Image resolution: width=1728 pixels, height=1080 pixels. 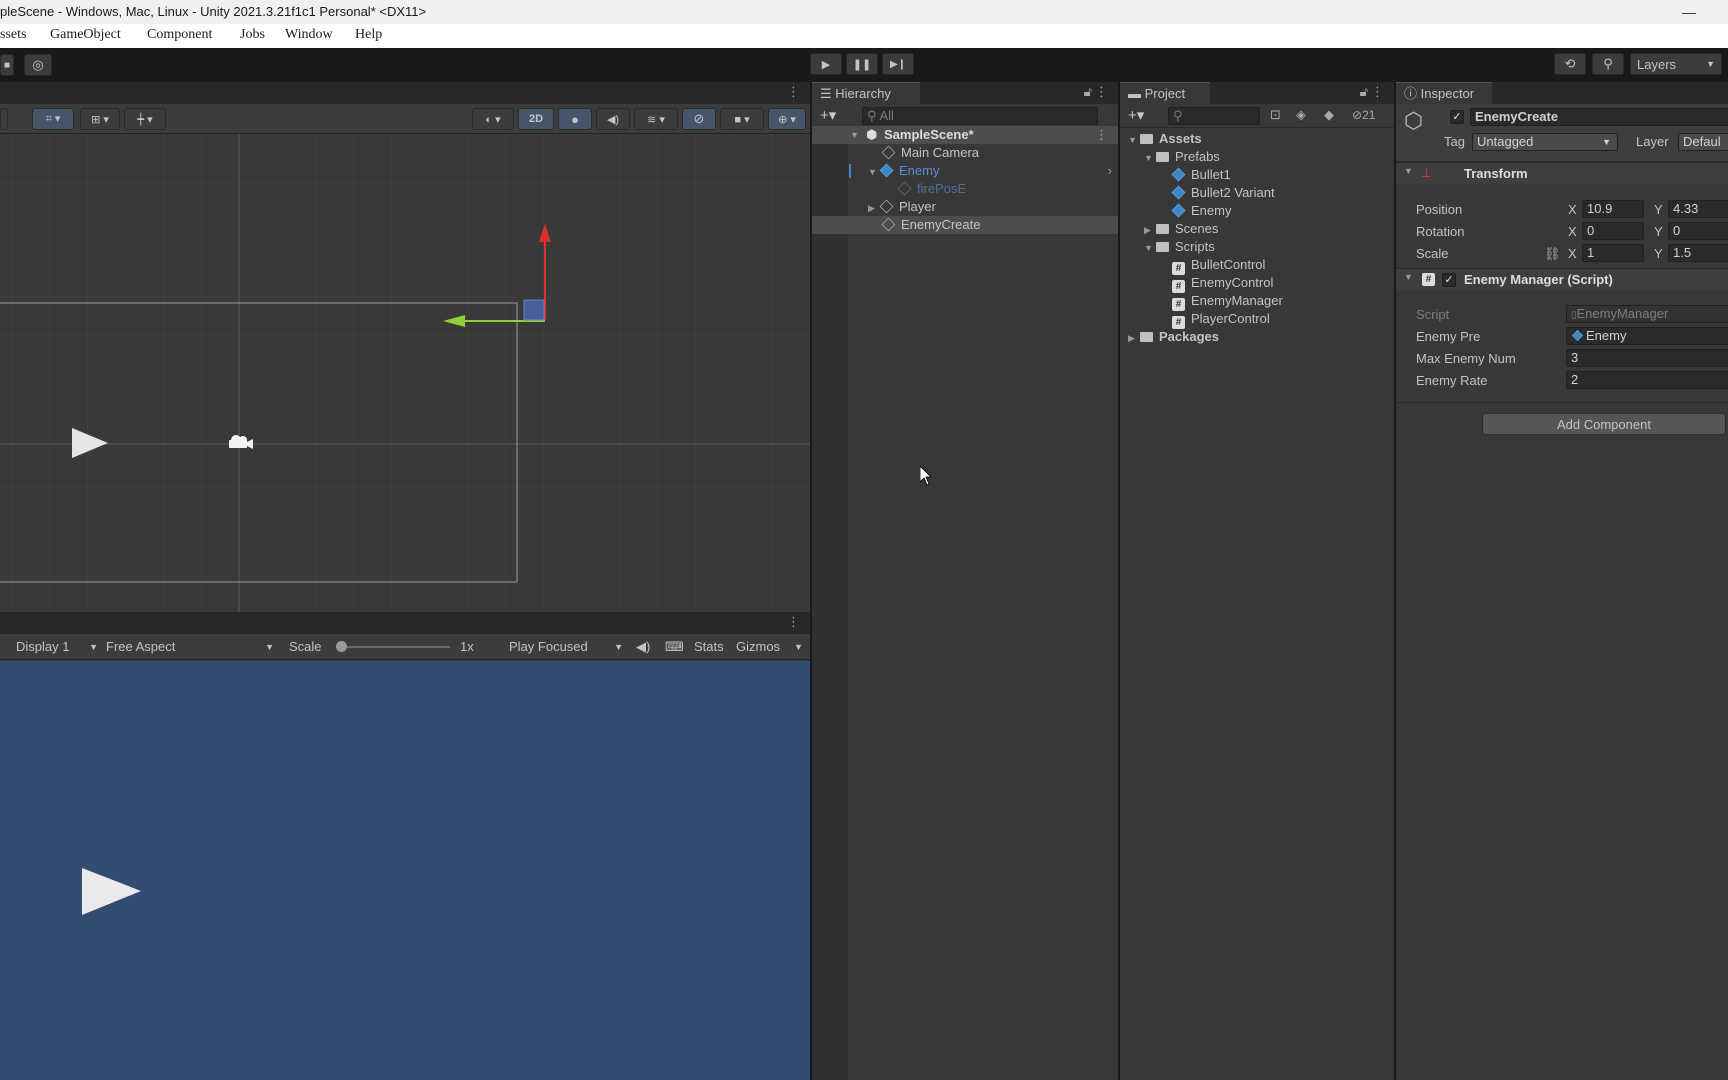 I want to click on history-button: ⟲, so click(x=1570, y=64).